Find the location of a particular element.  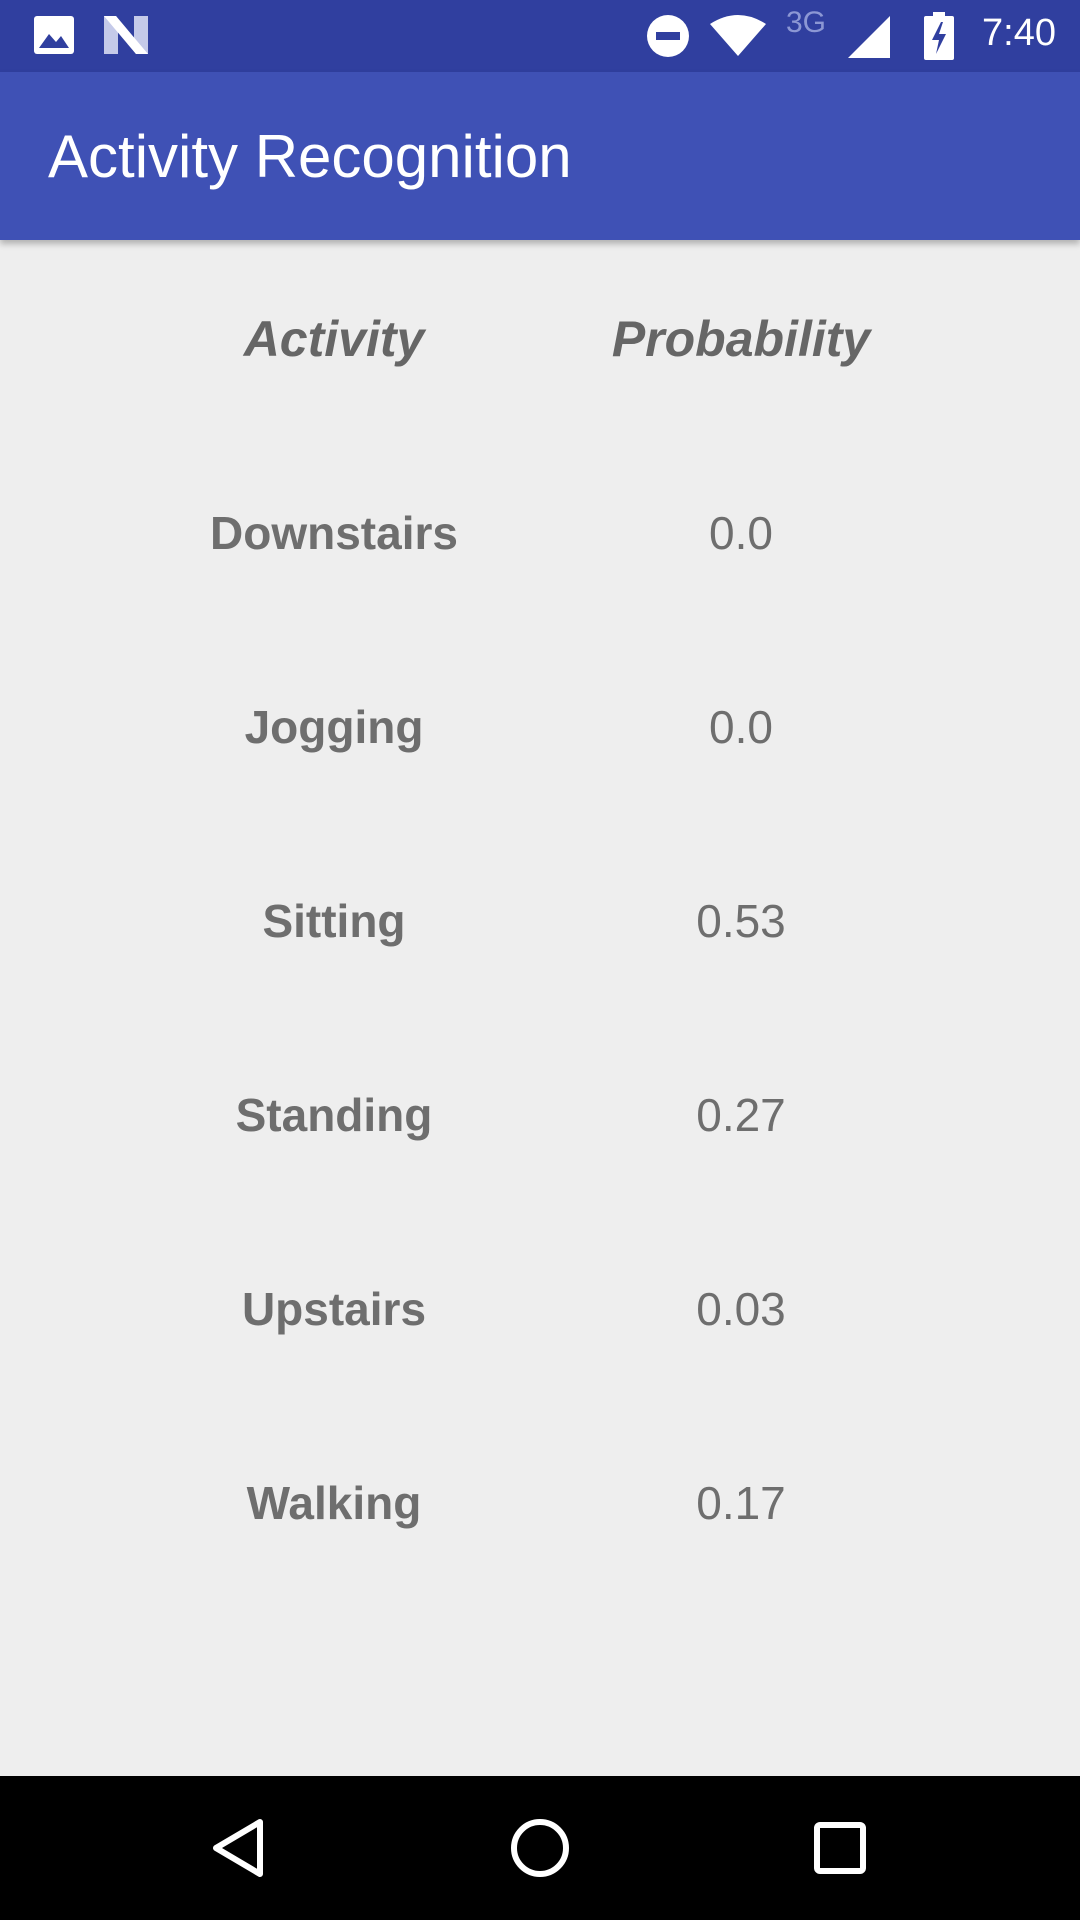

table-row: Sitting 0.53 is located at coordinates (540, 991).